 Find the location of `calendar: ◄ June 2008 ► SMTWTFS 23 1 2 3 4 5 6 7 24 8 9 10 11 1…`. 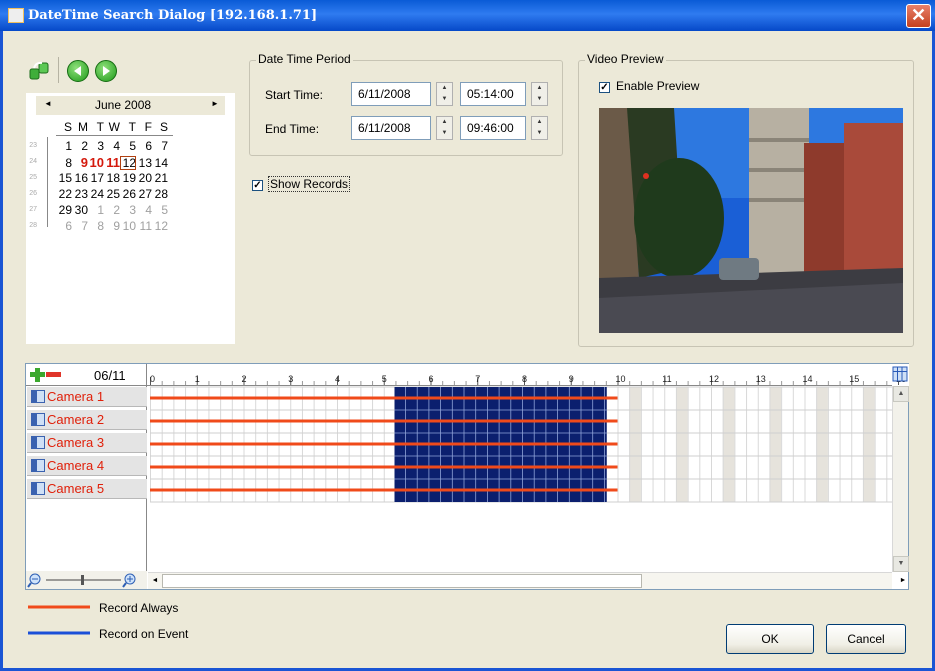

calendar: ◄ June 2008 ► SMTWTFS 23 1 2 3 4 5 6 7 24 8 9 10 11 1… is located at coordinates (130, 218).